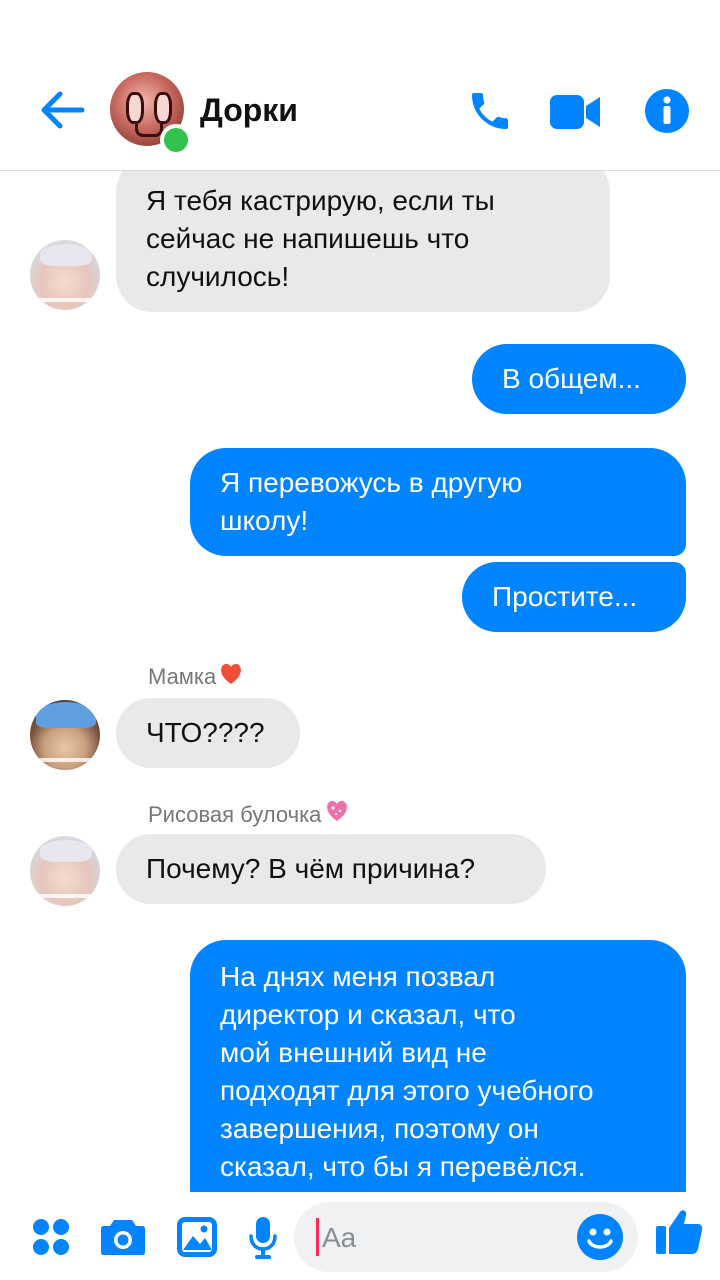  What do you see at coordinates (331, 869) in the screenshot?
I see `incoming-message: Почему? В чём причина?` at bounding box center [331, 869].